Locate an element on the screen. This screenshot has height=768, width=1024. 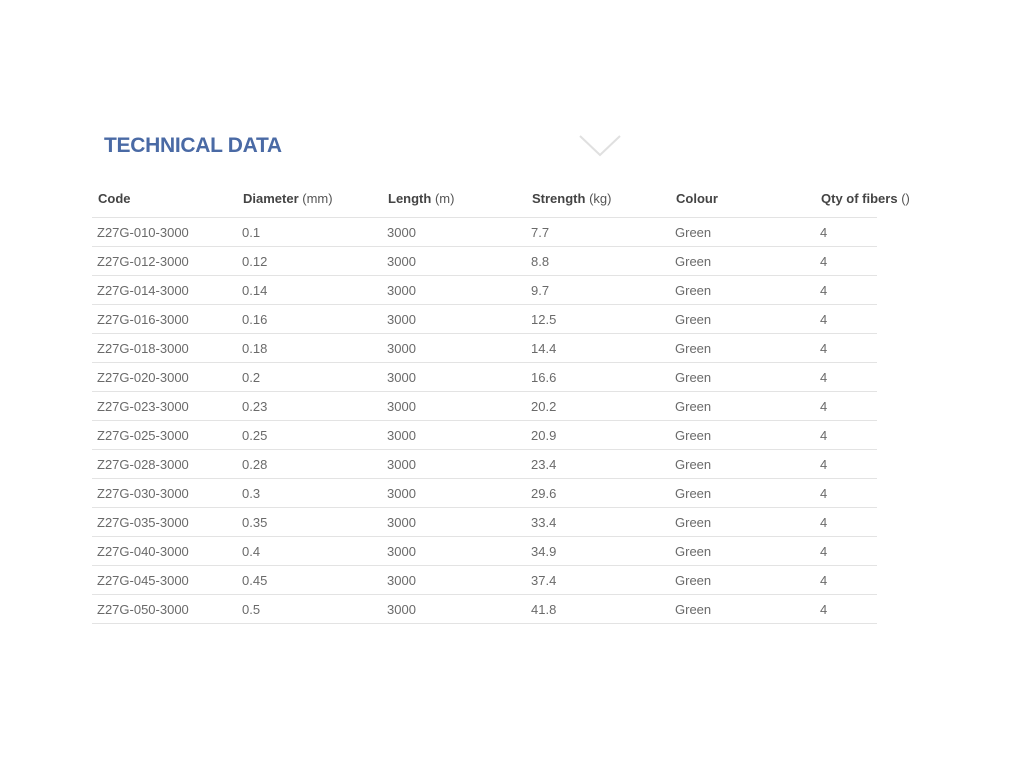
table-row: Z27G-018-3000 0.18 3000 14.4 Green 4 is located at coordinates (484, 348).